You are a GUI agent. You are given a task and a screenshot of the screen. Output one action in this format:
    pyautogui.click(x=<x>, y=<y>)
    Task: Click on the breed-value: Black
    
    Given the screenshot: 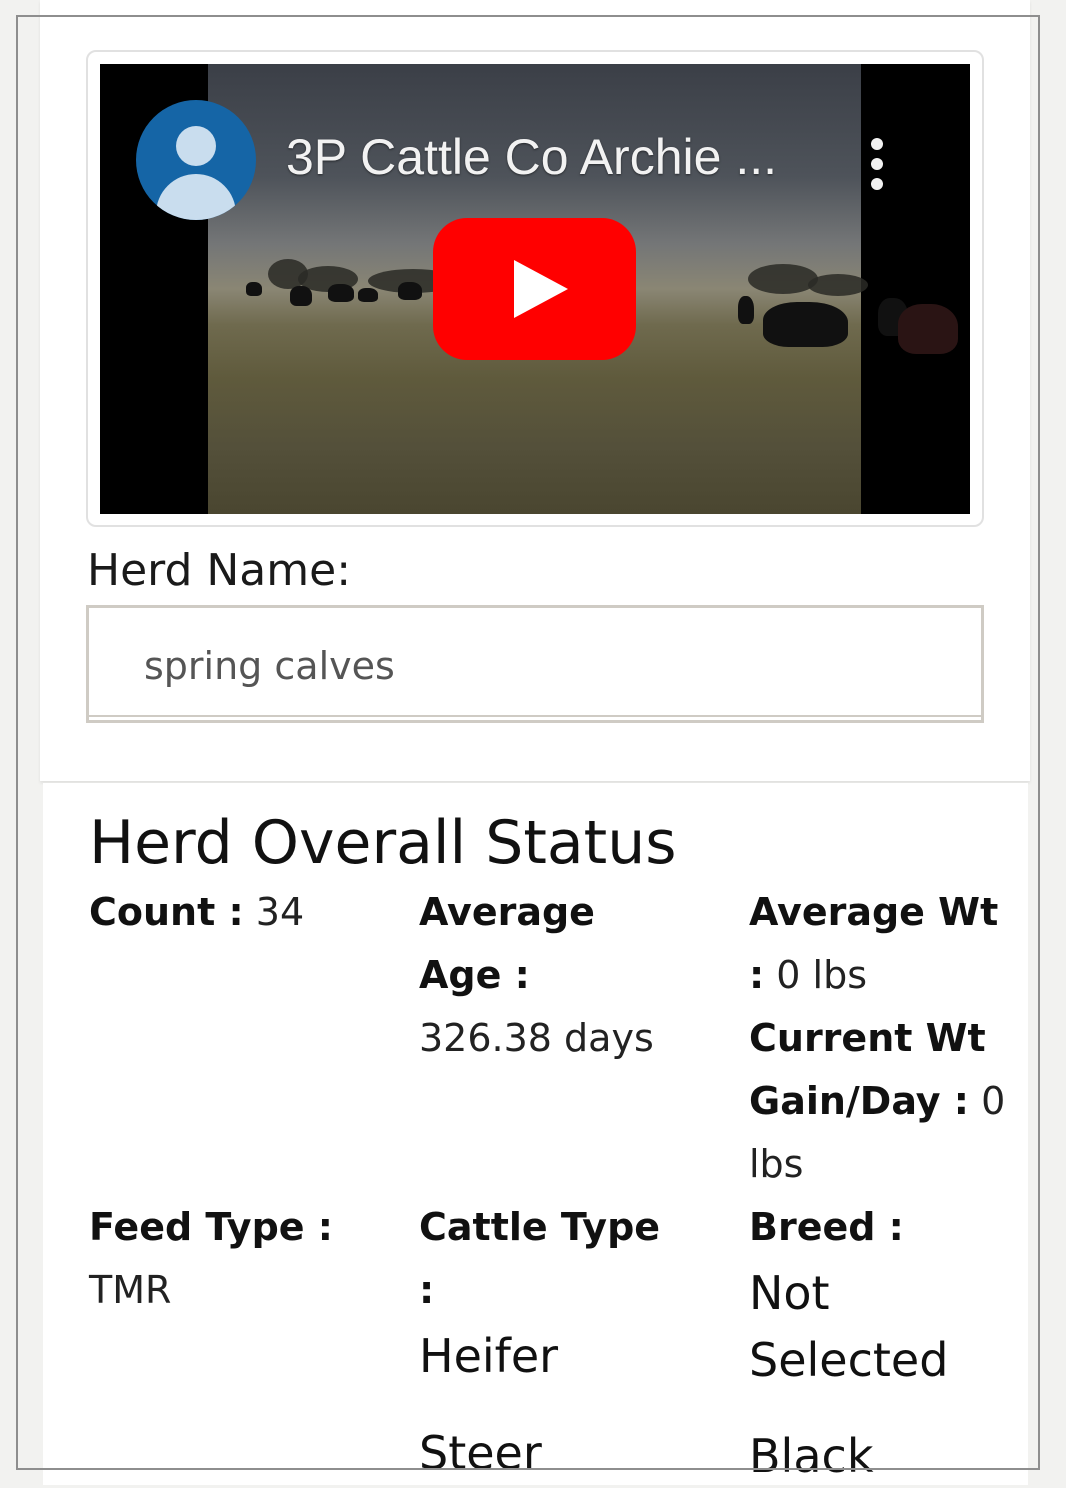 What is the action you would take?
    pyautogui.click(x=811, y=1456)
    